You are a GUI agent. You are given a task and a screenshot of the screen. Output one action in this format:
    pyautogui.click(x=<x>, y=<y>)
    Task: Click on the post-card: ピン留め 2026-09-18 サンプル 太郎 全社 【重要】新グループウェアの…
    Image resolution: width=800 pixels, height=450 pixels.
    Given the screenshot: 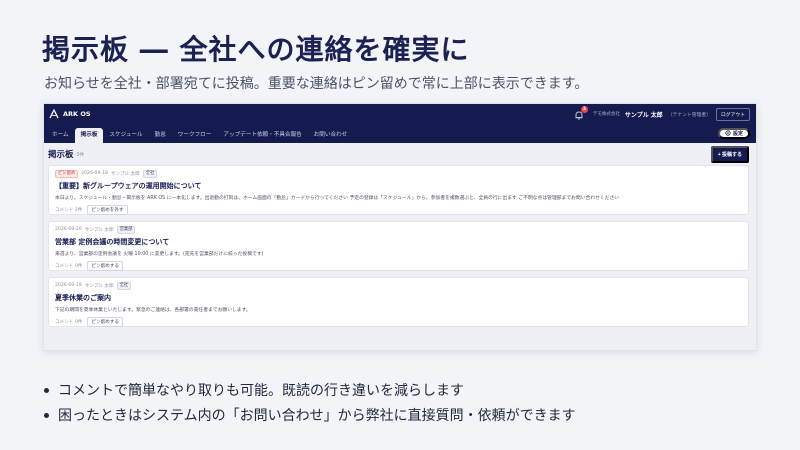 What is the action you would take?
    pyautogui.click(x=398, y=190)
    